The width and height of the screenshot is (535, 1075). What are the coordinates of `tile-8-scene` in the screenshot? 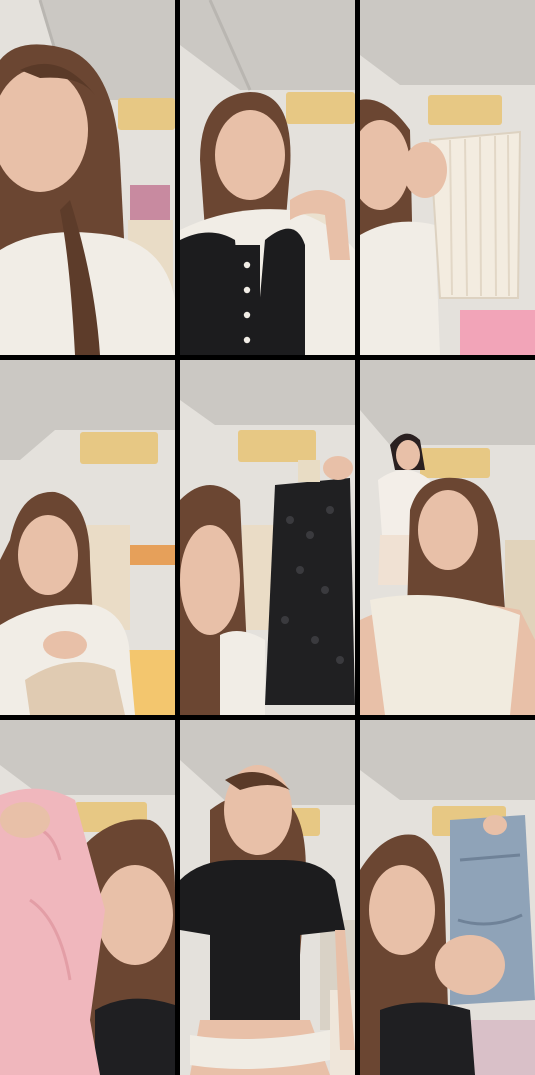 It's located at (267, 897).